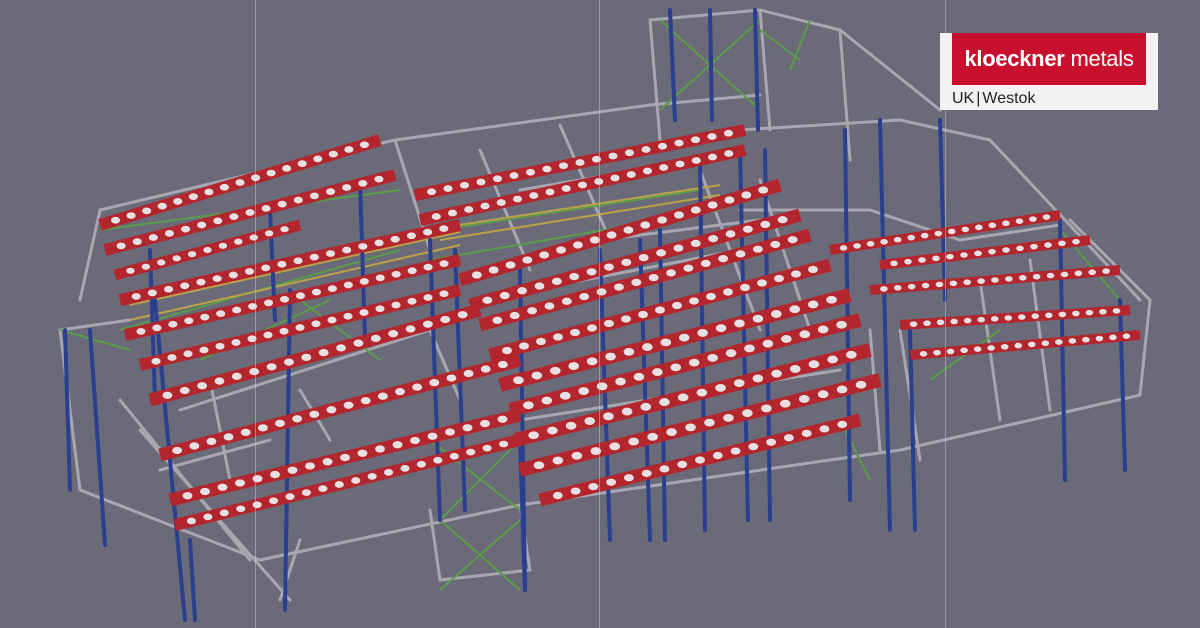 The width and height of the screenshot is (1200, 628). Describe the element at coordinates (1049, 71) in the screenshot. I see `kloeckner-metals-logo: kloeckner metals UK | Westok` at that location.